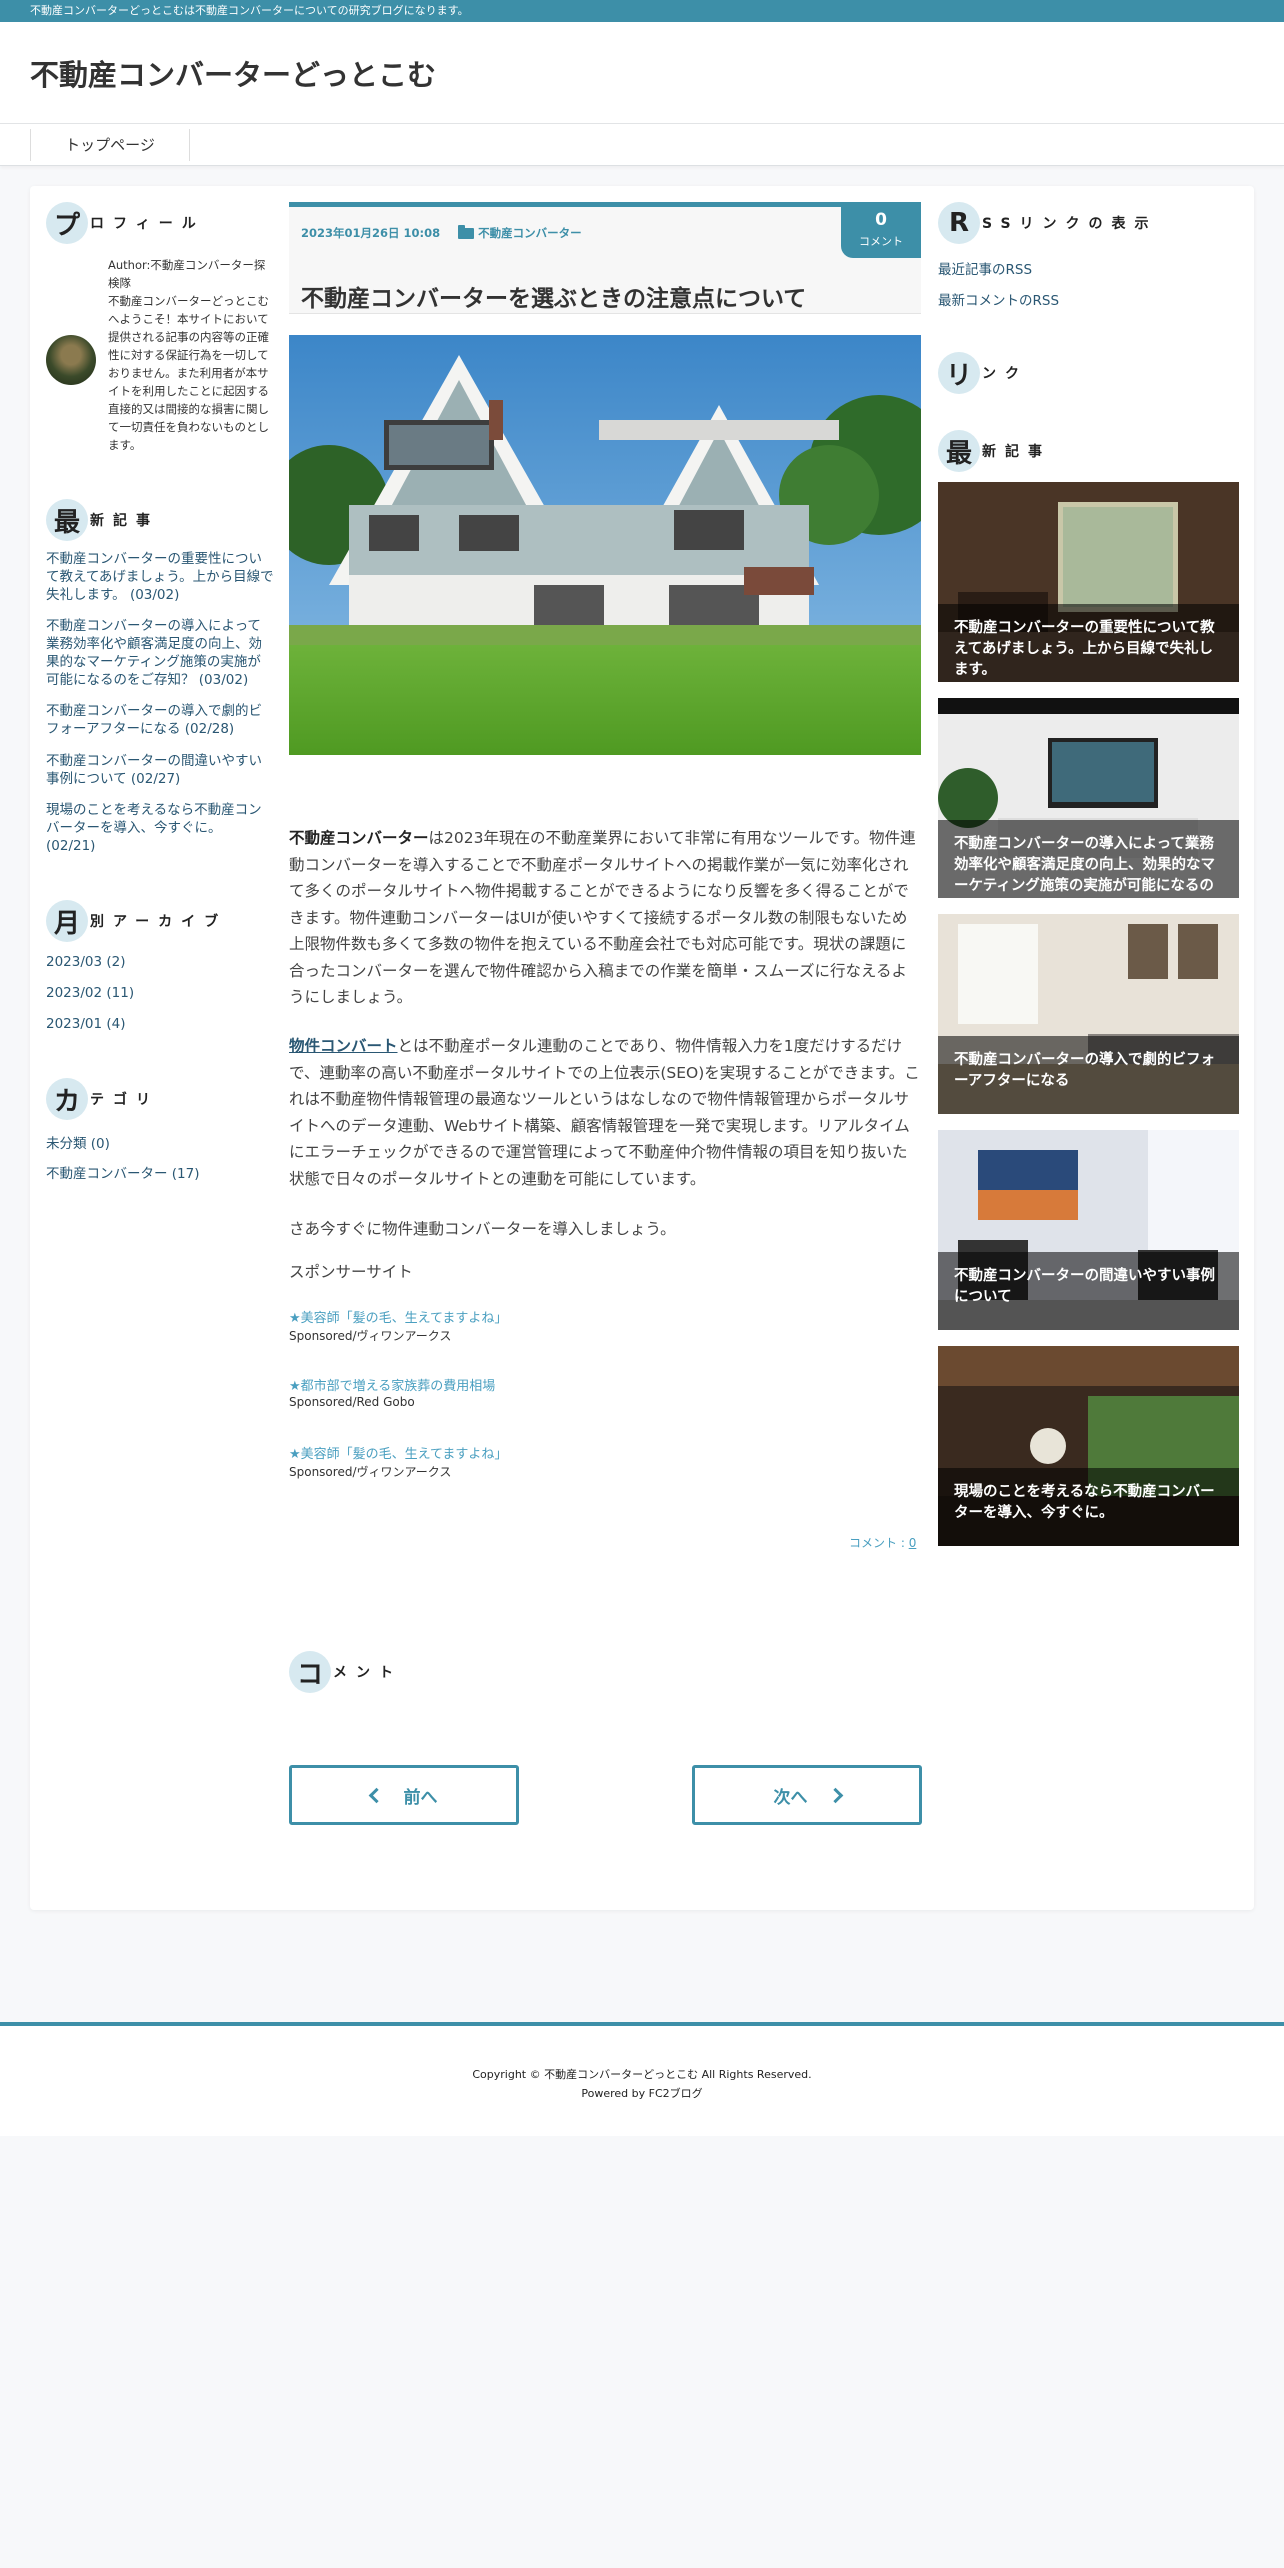 The width and height of the screenshot is (1284, 2568). I want to click on rss-recent-posts-link: 最近記事のRSS, so click(985, 268).